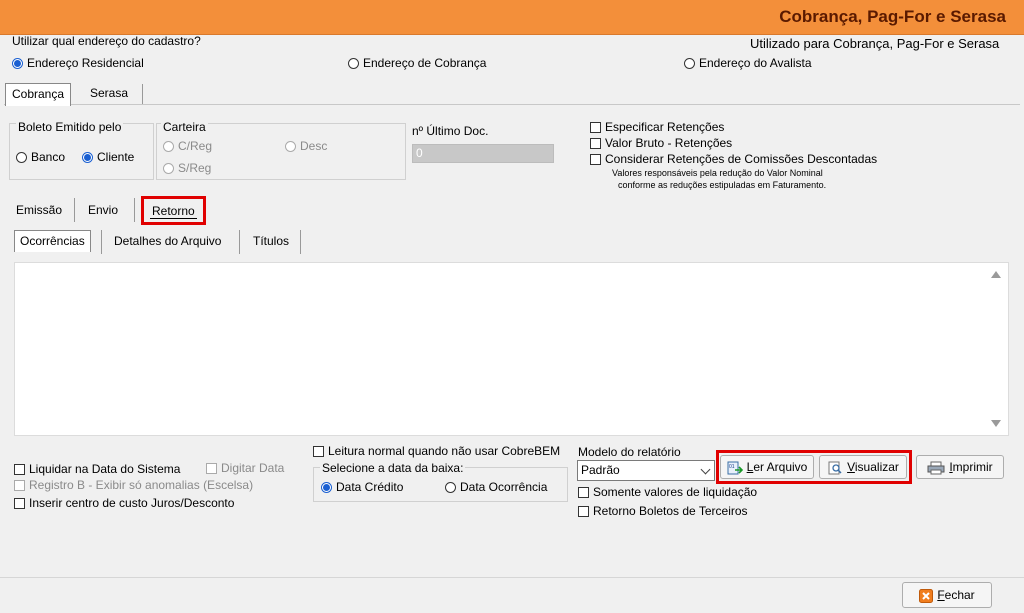  Describe the element at coordinates (116, 157) in the screenshot. I see `radio-label: Cliente` at that location.